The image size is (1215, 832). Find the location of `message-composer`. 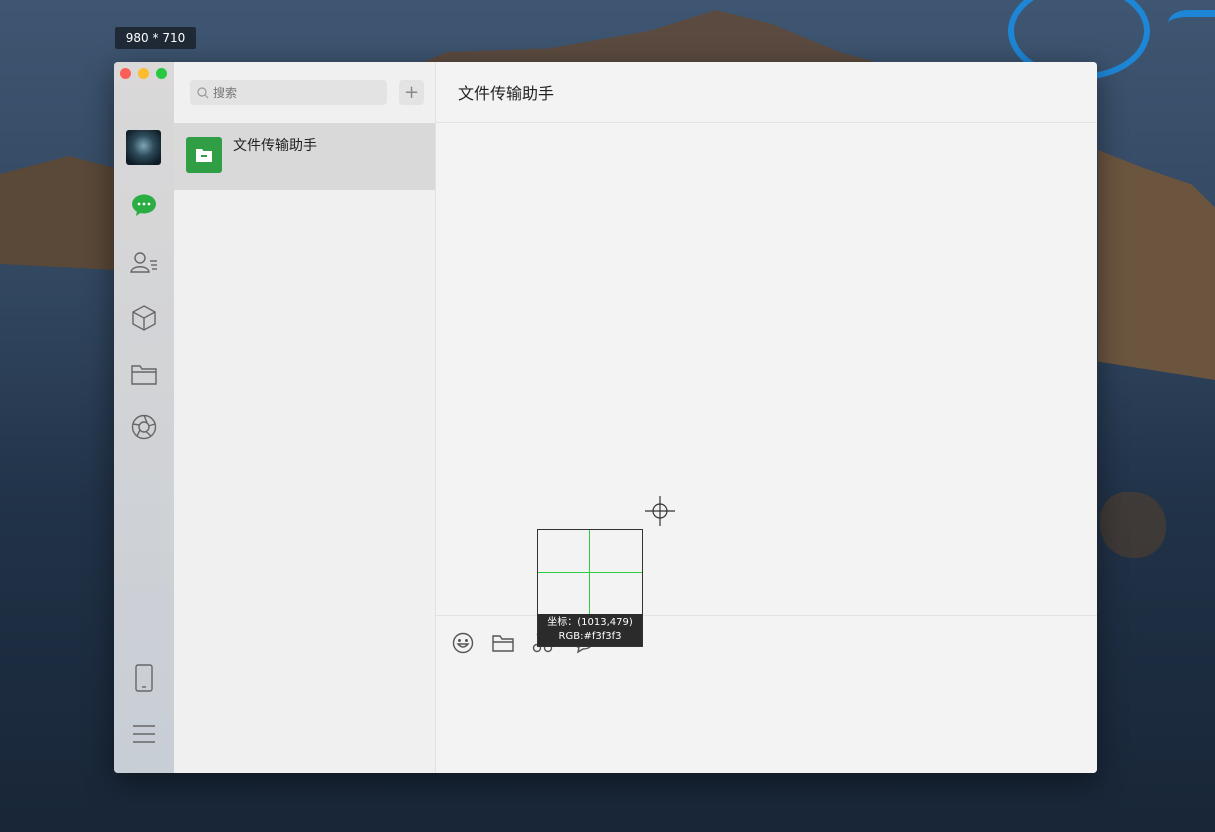

message-composer is located at coordinates (766, 694).